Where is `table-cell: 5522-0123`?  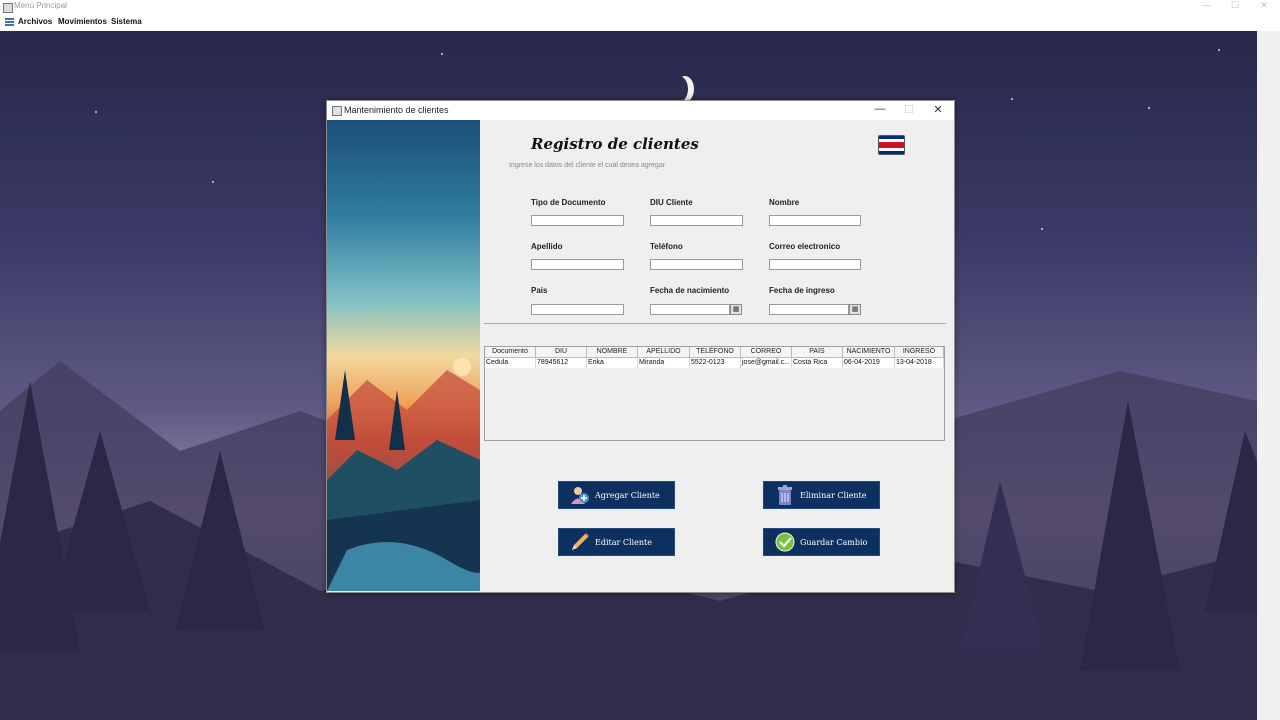 table-cell: 5522-0123 is located at coordinates (715, 363).